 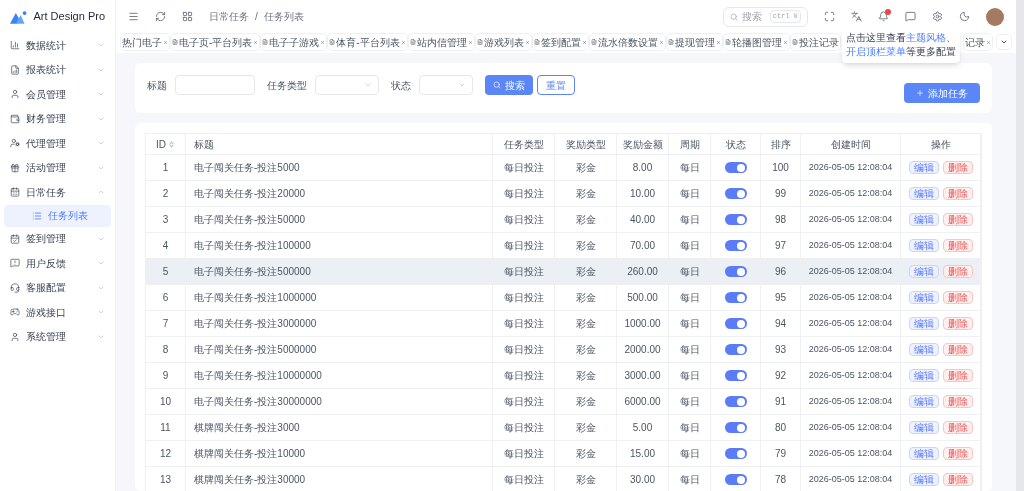 I want to click on moon-icon, so click(x=964, y=16).